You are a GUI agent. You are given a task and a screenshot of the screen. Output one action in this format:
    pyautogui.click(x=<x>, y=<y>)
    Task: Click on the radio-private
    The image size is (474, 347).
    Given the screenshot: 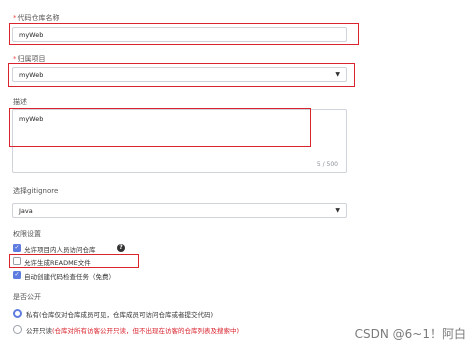 What is the action you would take?
    pyautogui.click(x=17, y=313)
    